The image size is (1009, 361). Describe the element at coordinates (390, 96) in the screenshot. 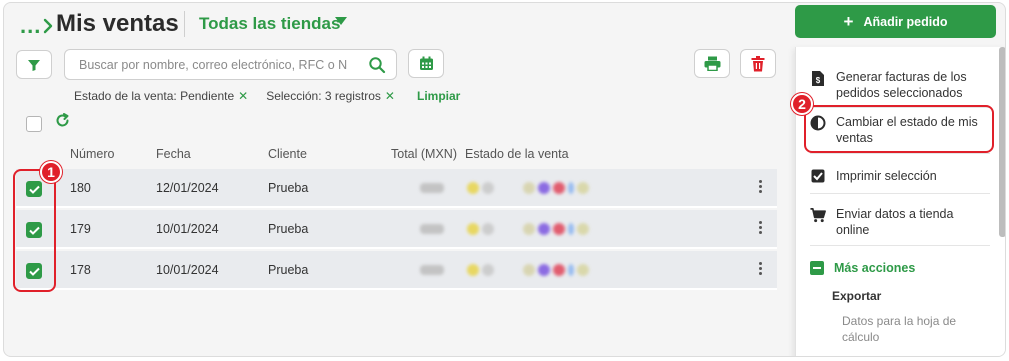

I see `remove-filter-selection-icon: ✕` at that location.